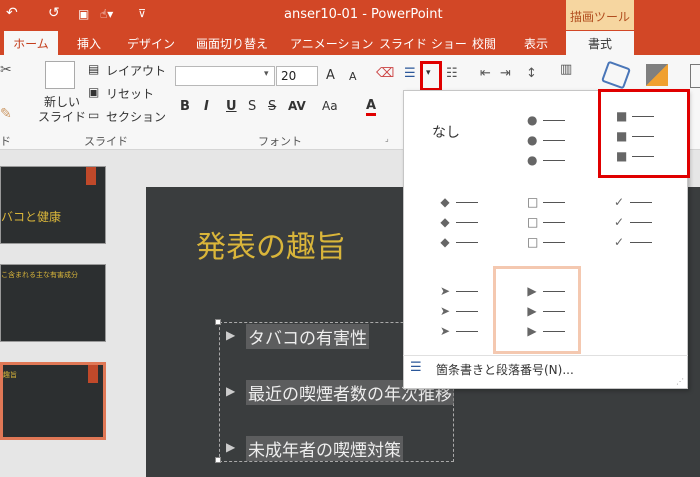  I want to click on tab-home: ホーム, so click(31, 43).